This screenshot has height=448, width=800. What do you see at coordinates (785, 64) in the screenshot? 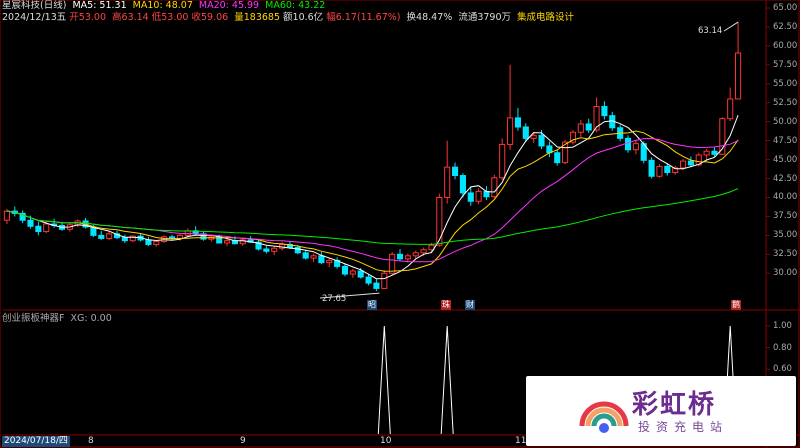
I see `price-tick-label: 57.50` at bounding box center [785, 64].